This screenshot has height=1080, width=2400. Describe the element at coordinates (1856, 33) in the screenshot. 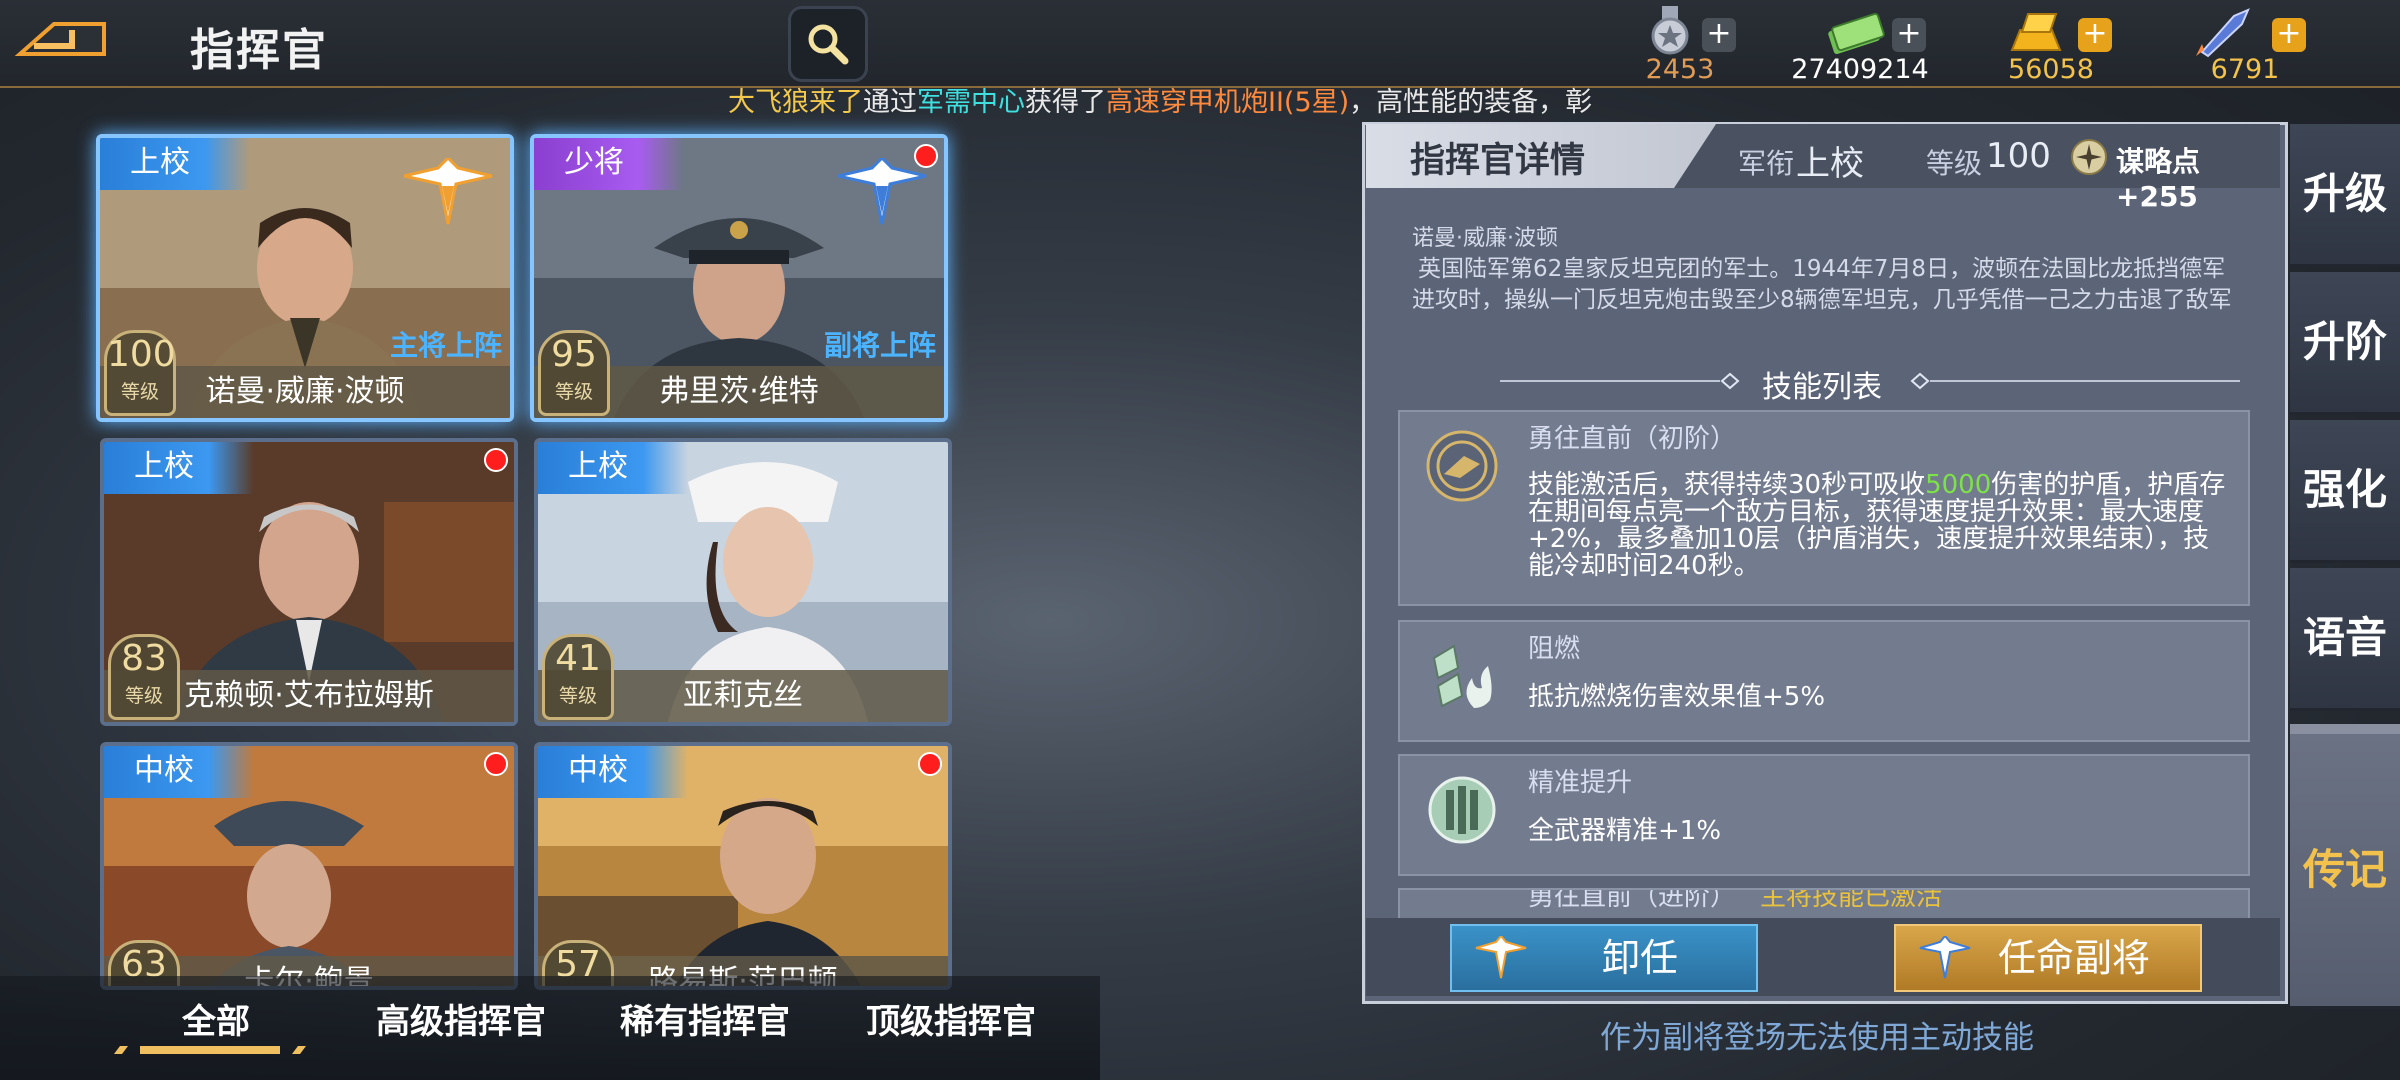

I see `cash-icon` at that location.